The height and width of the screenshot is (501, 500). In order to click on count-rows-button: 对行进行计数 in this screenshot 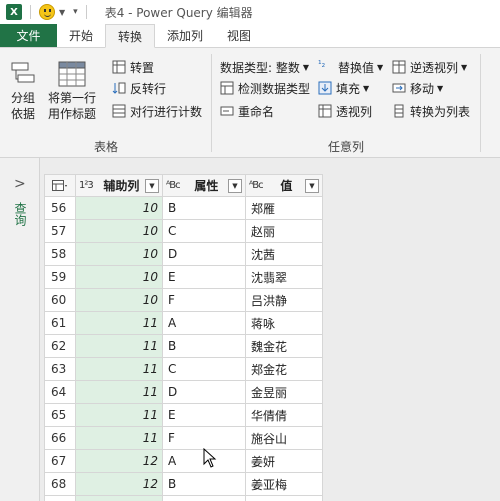, I will do `click(157, 111)`.